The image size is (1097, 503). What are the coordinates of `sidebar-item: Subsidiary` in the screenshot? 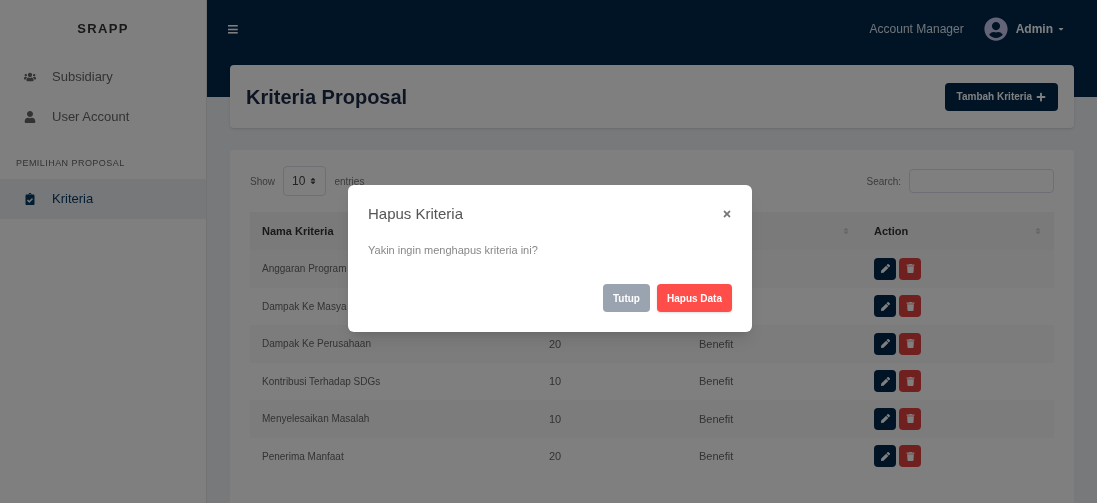 It's located at (103, 77).